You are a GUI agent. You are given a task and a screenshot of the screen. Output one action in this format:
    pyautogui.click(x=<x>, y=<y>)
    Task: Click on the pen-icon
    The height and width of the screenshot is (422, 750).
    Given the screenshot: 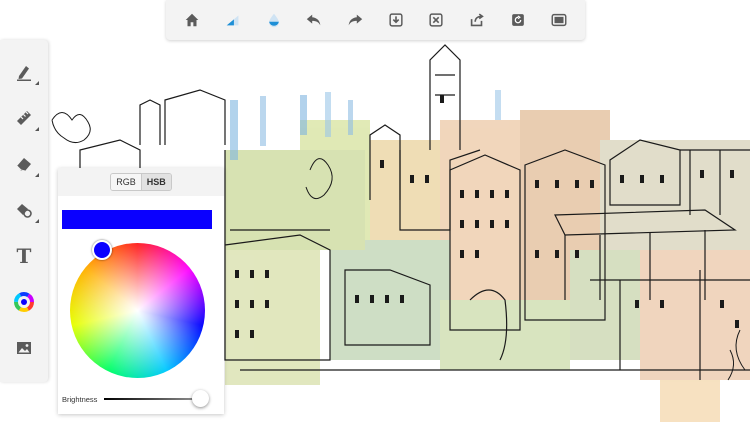 What is the action you would take?
    pyautogui.click(x=24, y=73)
    